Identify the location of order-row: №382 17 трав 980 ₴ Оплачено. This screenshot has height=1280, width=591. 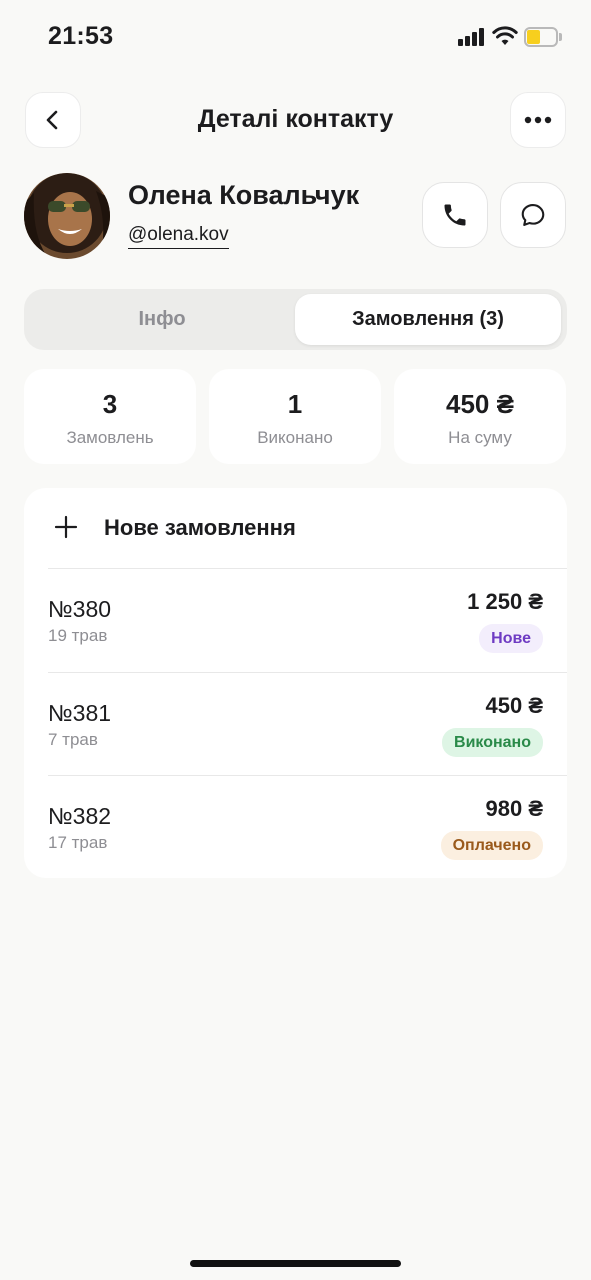
(295, 827).